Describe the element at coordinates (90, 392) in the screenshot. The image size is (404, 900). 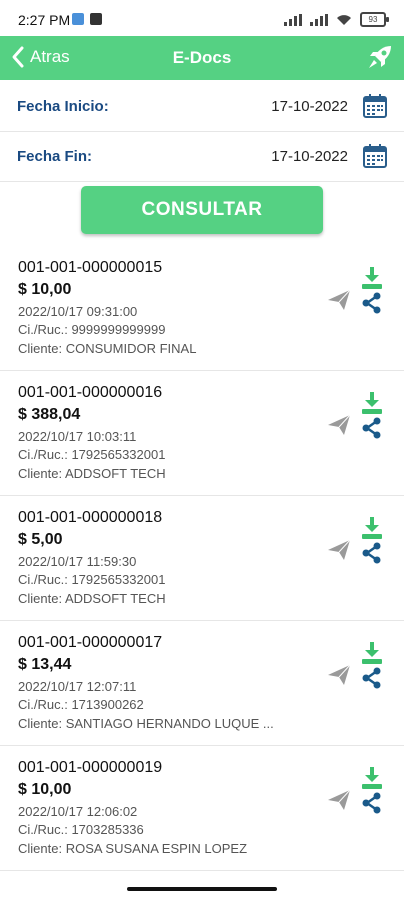
I see `document-number: 001-001-000000016` at that location.